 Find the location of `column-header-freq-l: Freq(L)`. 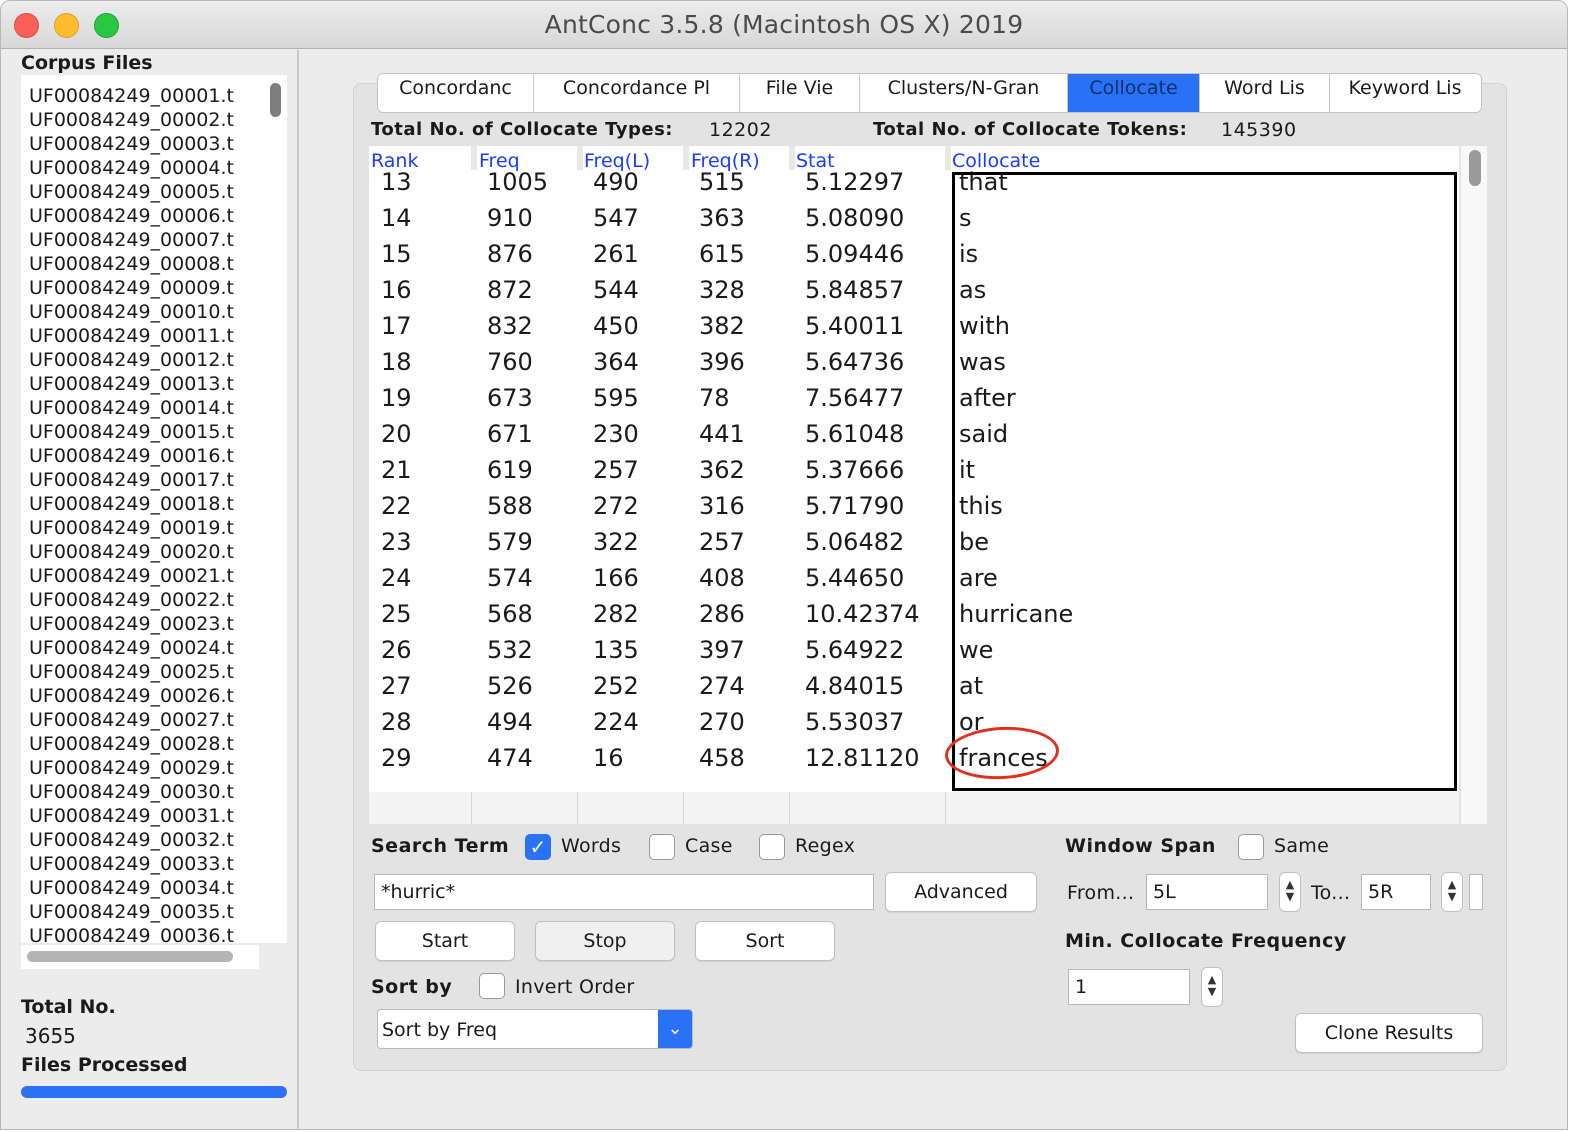

column-header-freq-l: Freq(L) is located at coordinates (617, 161).